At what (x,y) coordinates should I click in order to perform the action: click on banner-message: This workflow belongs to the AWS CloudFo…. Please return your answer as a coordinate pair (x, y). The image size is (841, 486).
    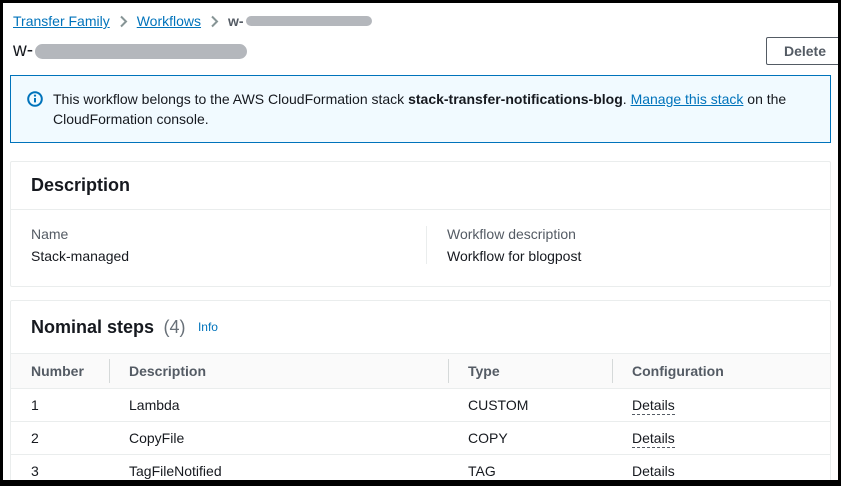
    Looking at the image, I should click on (433, 109).